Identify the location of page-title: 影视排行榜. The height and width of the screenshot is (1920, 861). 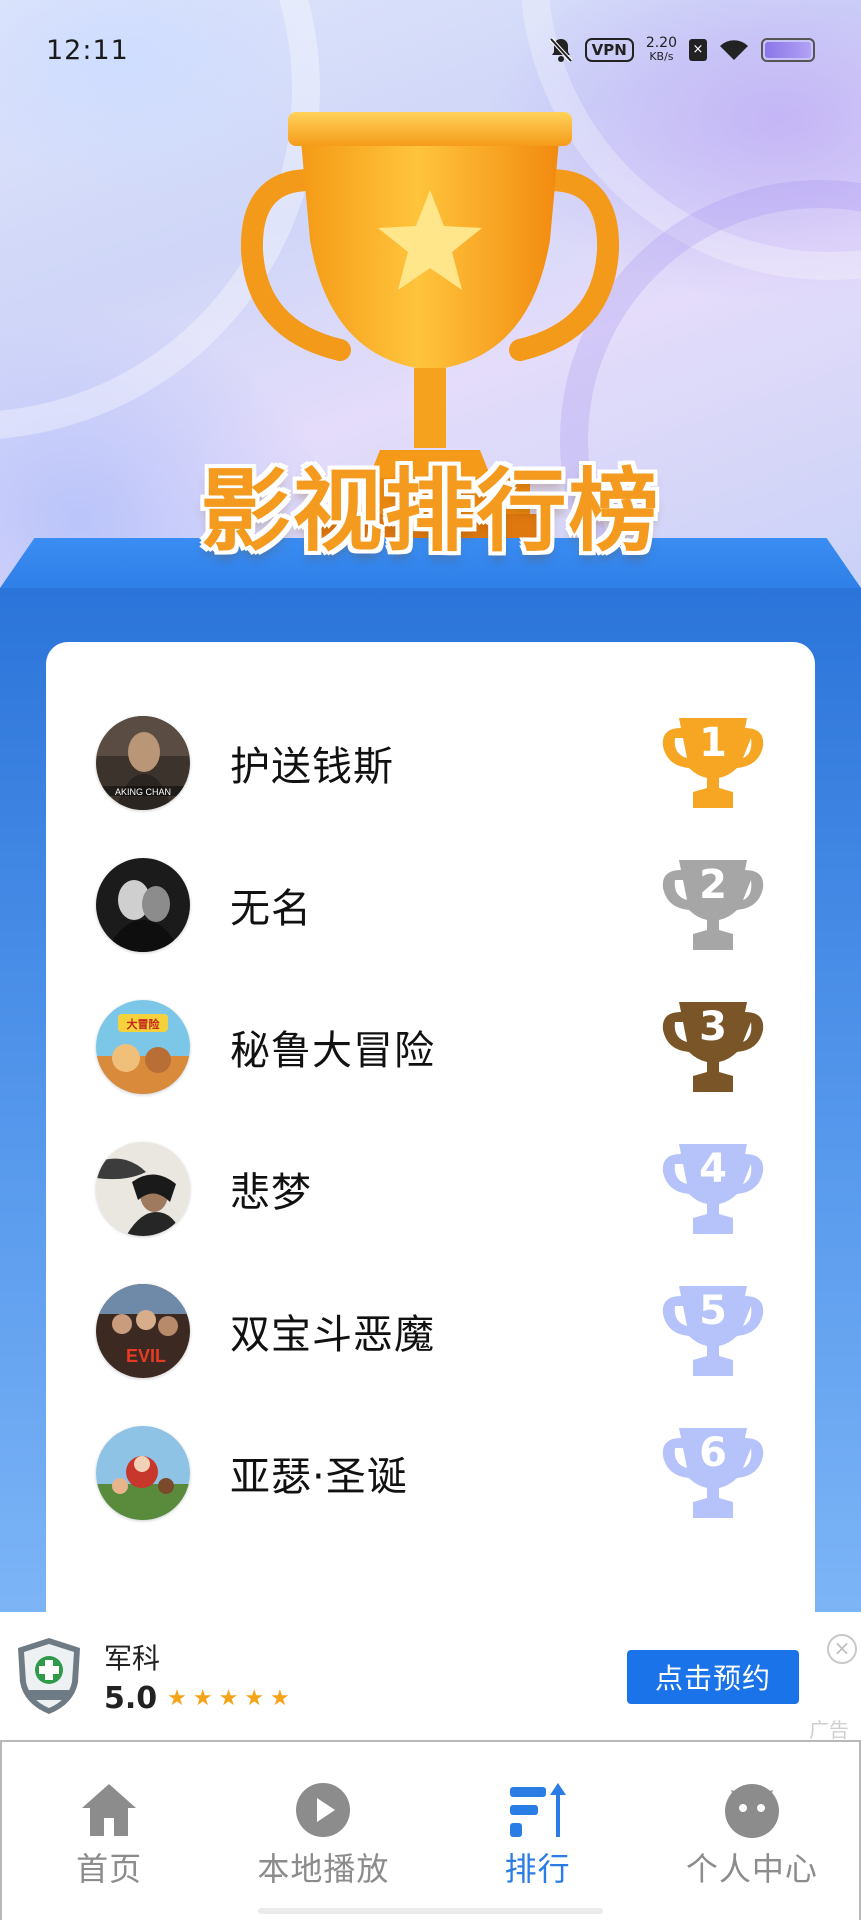
(430, 511).